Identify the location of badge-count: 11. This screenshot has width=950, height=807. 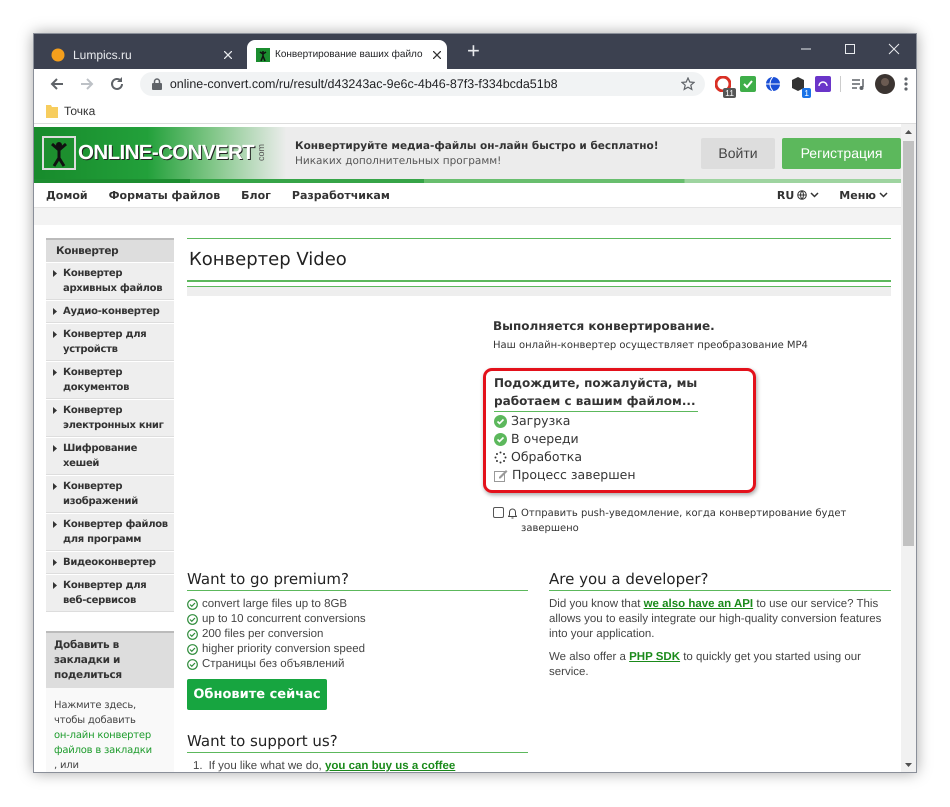
(729, 93).